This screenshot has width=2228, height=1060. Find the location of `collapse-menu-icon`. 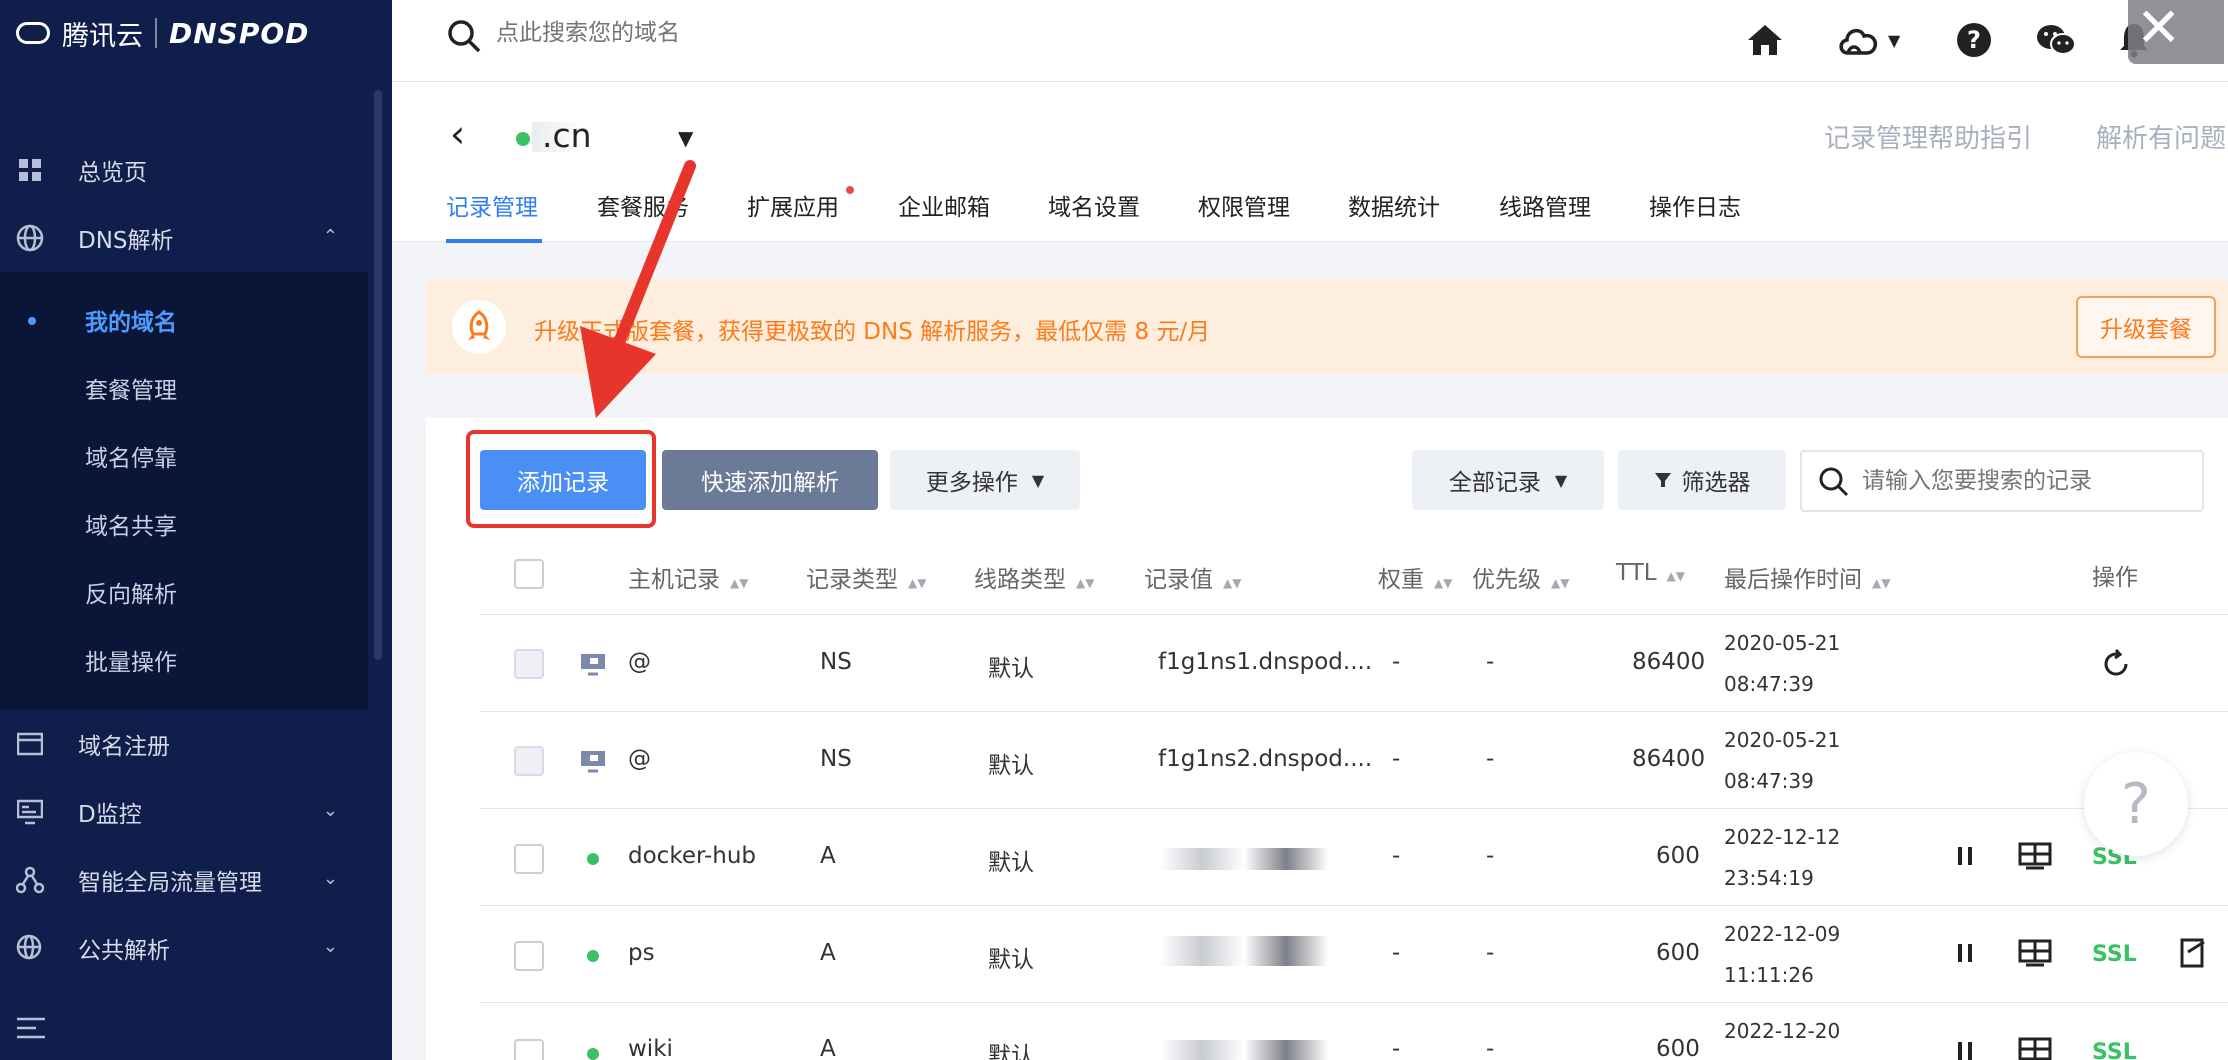

collapse-menu-icon is located at coordinates (31, 1031).